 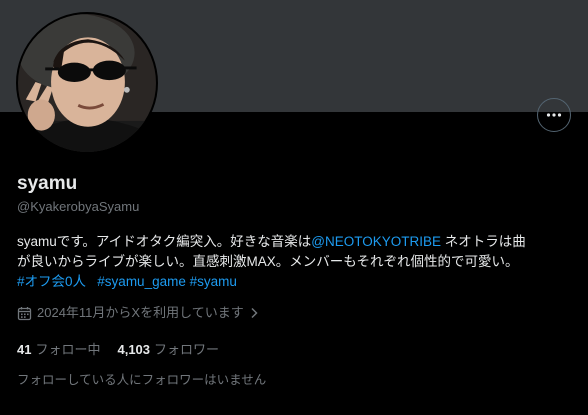 I want to click on followers-you-know: フォローしている人にフォロワーはいません, so click(x=142, y=380).